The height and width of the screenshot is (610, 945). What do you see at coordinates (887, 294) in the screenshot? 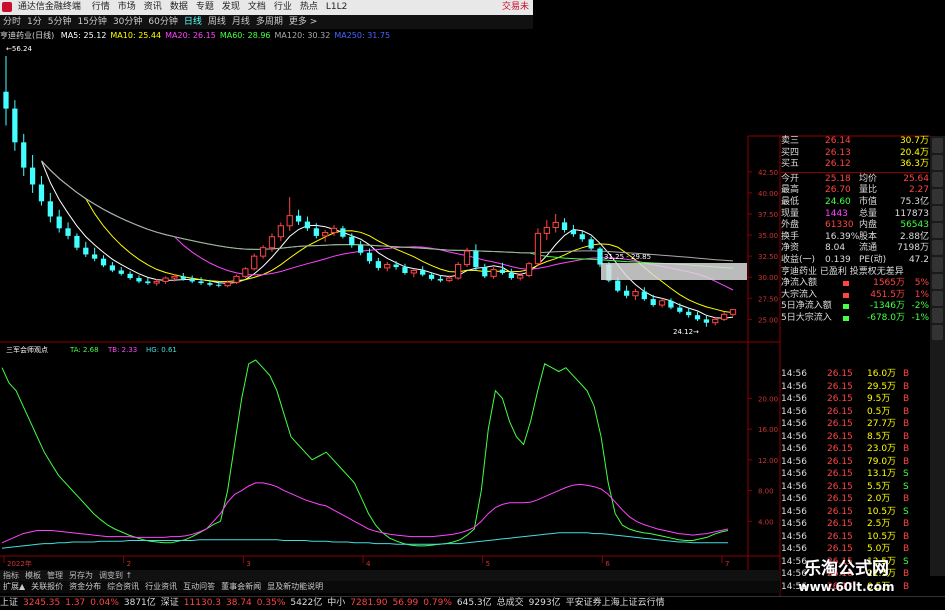
I see `fund-flow-value: 451.5万` at bounding box center [887, 294].